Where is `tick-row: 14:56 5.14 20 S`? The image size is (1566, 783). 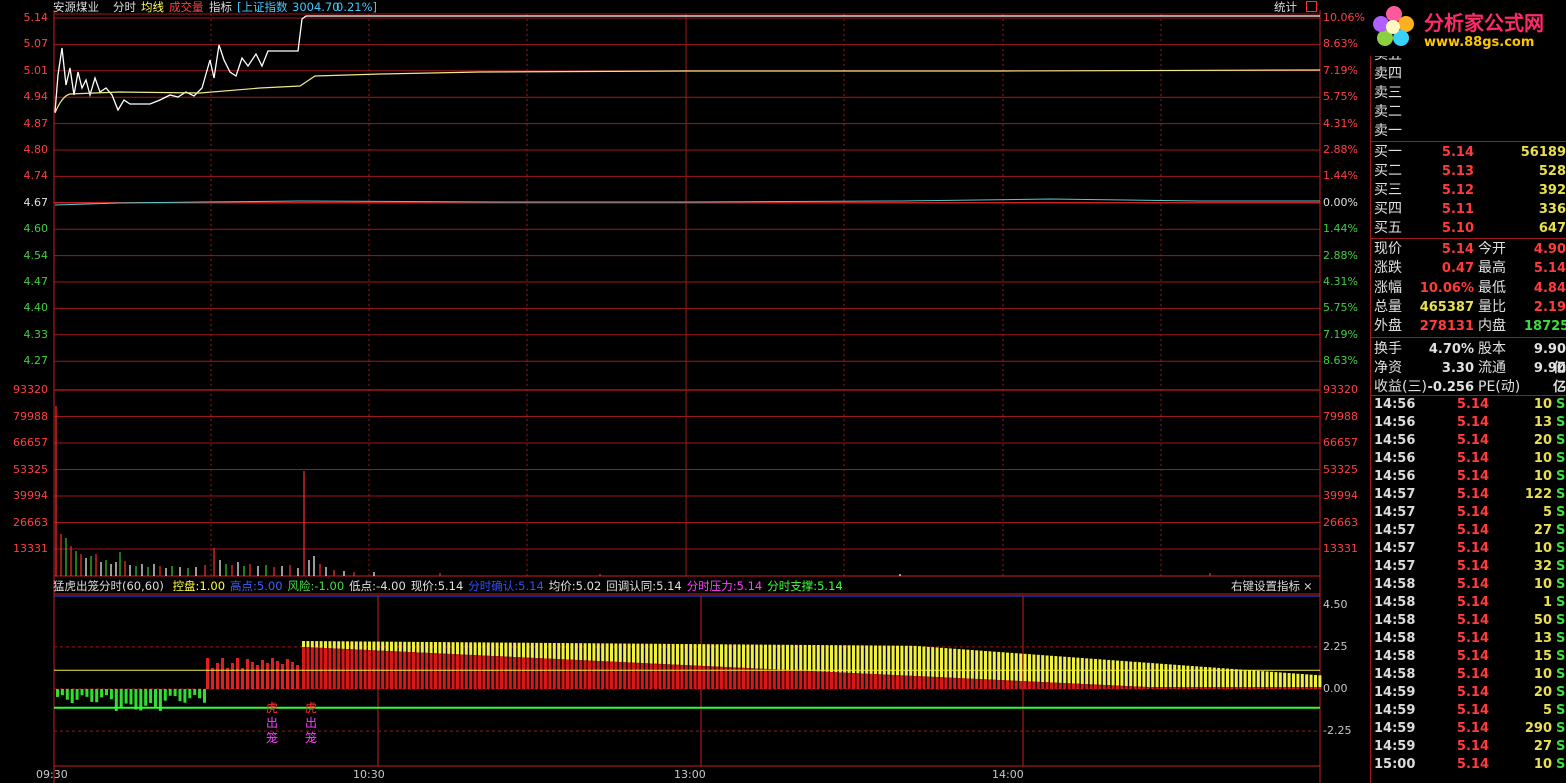 tick-row: 14:56 5.14 20 S is located at coordinates (1470, 441).